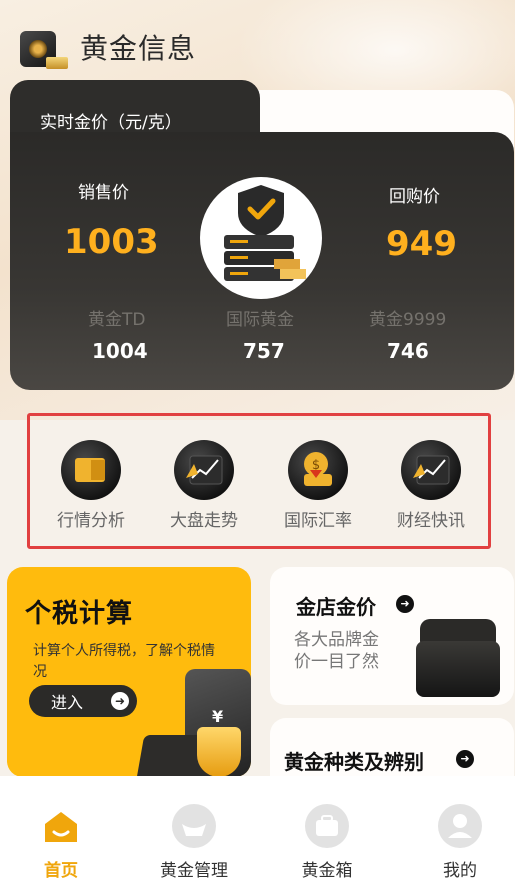  Describe the element at coordinates (408, 320) in the screenshot. I see `gold9999-label: 黄金9999` at that location.